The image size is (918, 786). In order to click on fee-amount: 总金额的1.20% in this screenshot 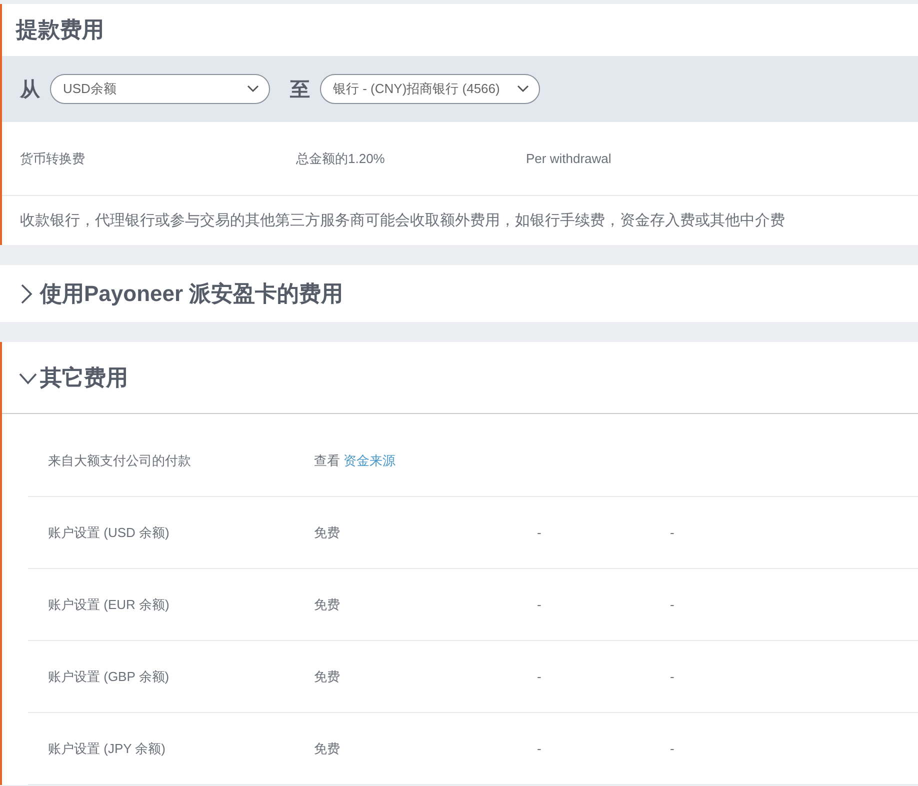, I will do `click(341, 159)`.